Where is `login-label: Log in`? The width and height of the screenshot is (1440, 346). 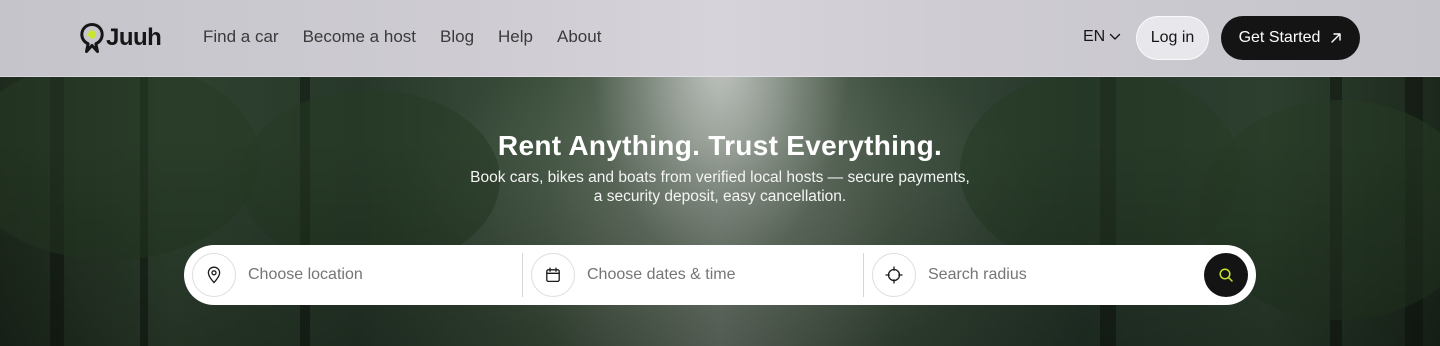 login-label: Log in is located at coordinates (1172, 37).